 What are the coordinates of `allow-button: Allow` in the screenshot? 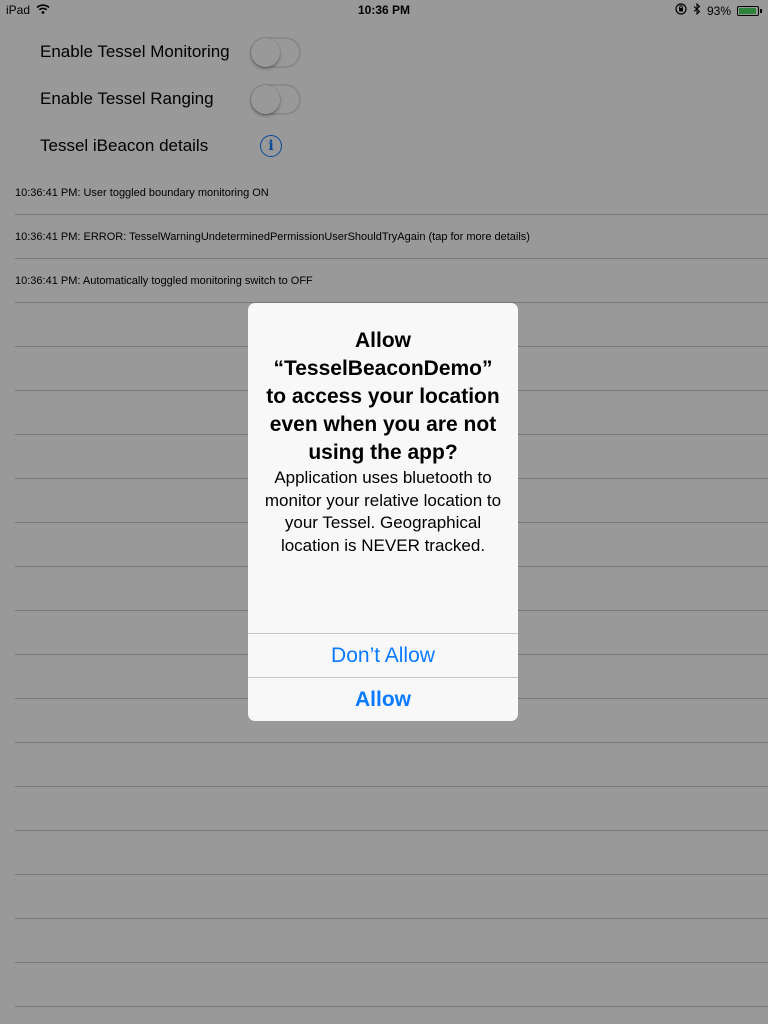 It's located at (383, 699).